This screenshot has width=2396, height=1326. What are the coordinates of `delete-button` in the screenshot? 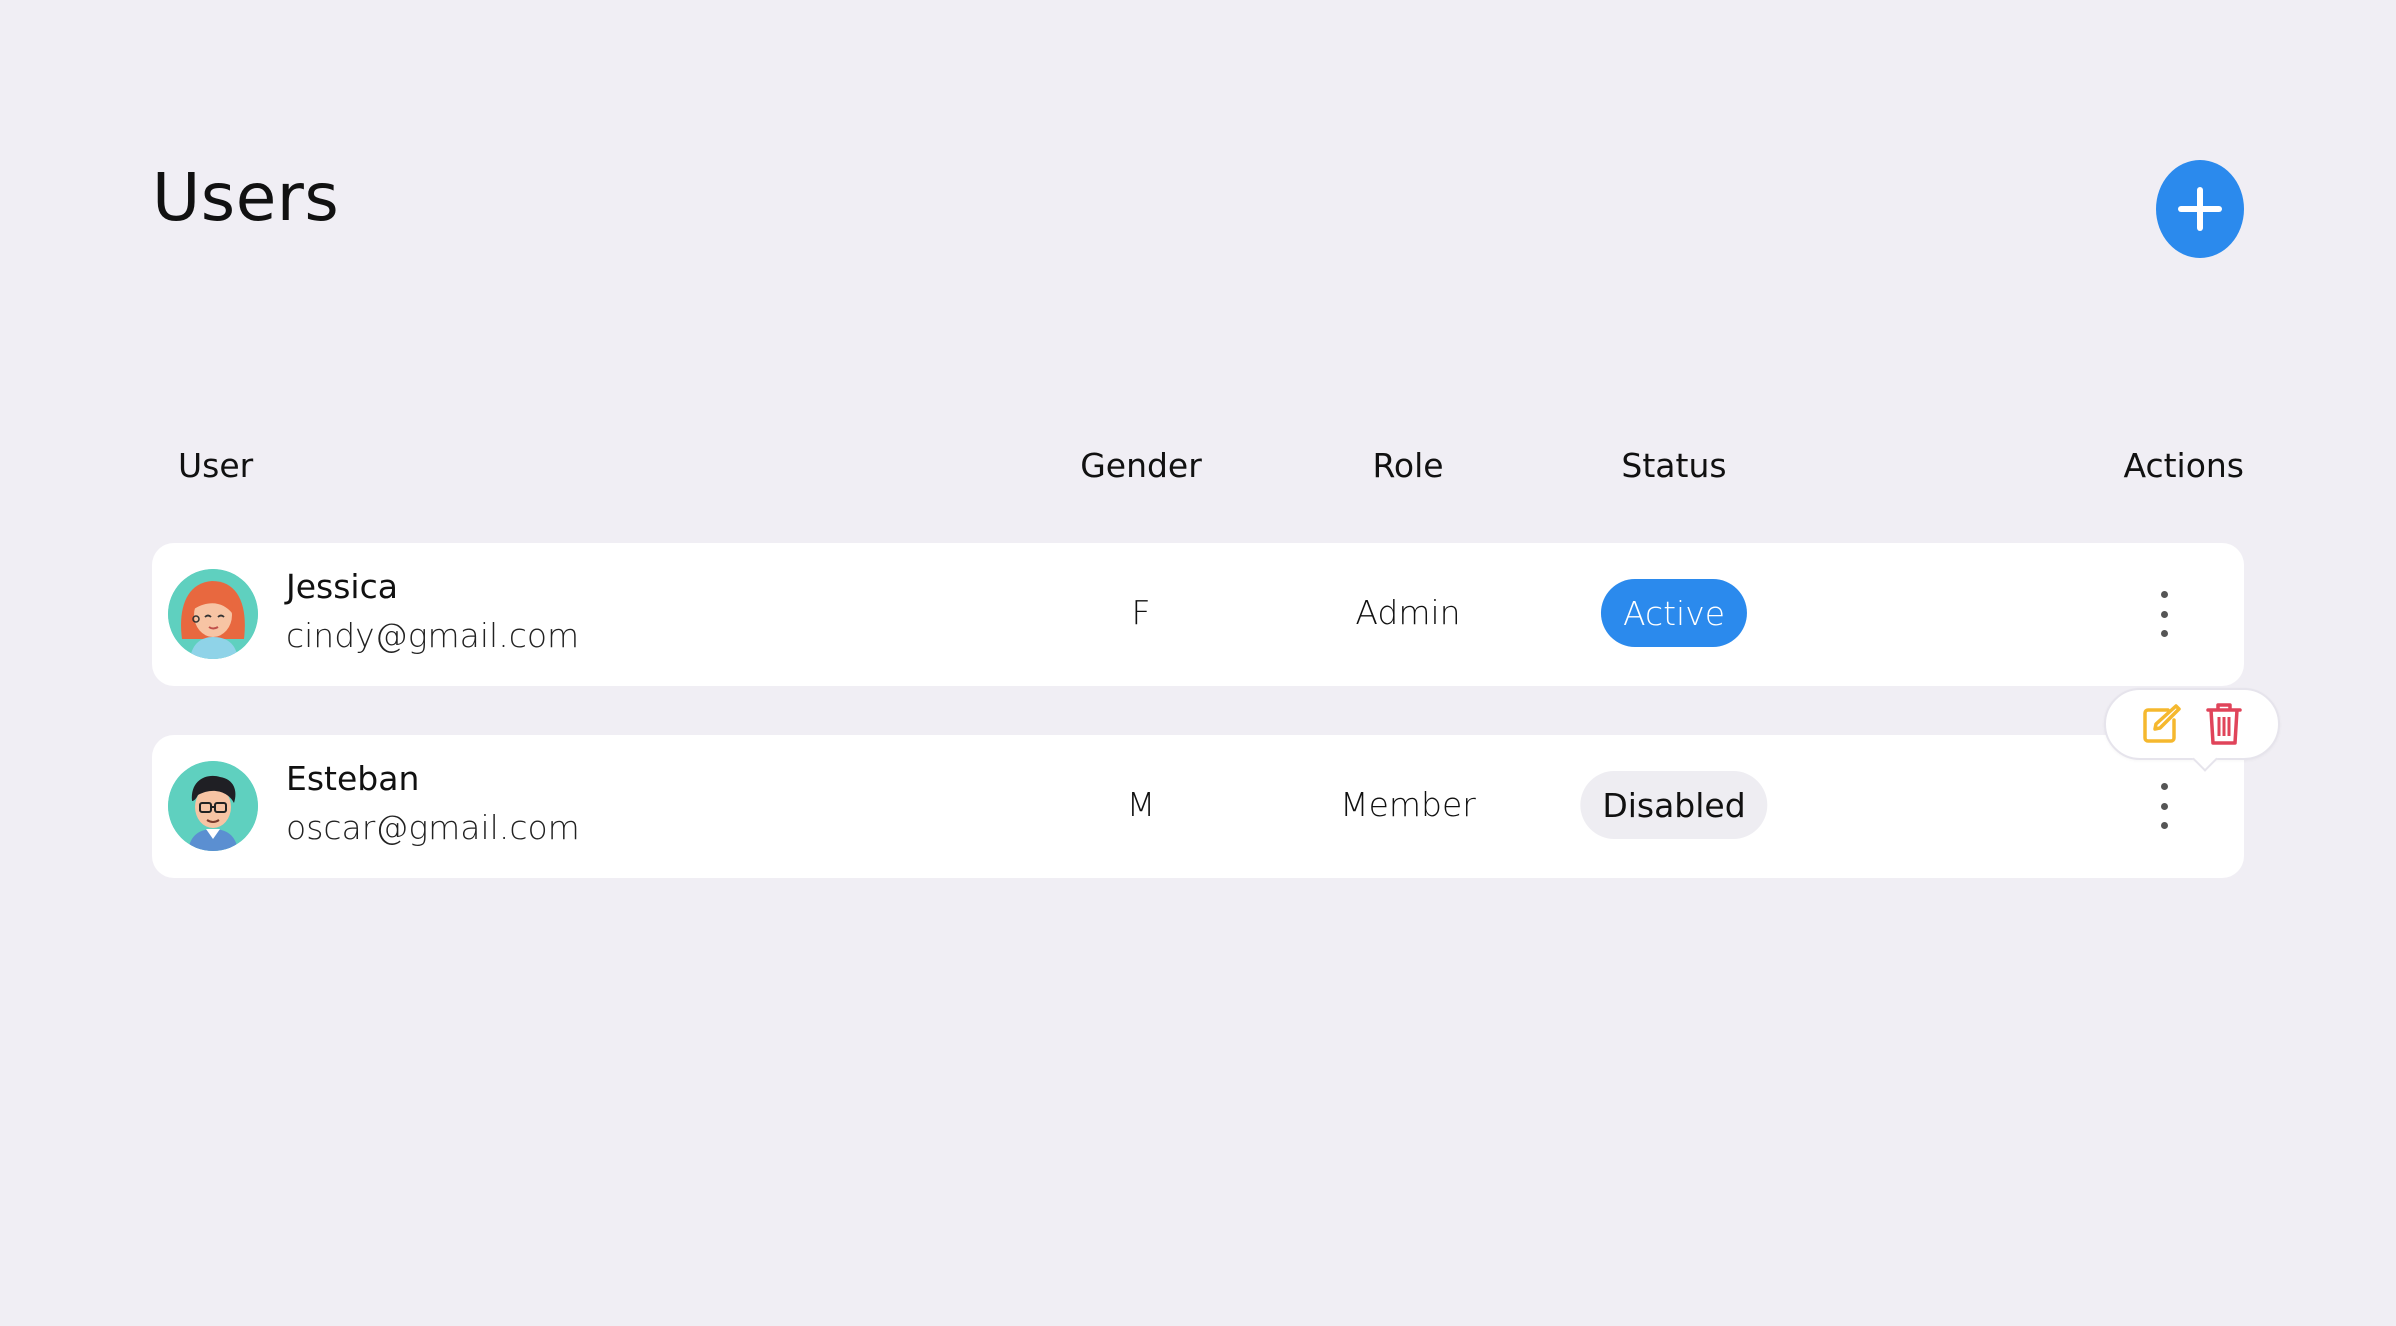 It's located at (2224, 724).